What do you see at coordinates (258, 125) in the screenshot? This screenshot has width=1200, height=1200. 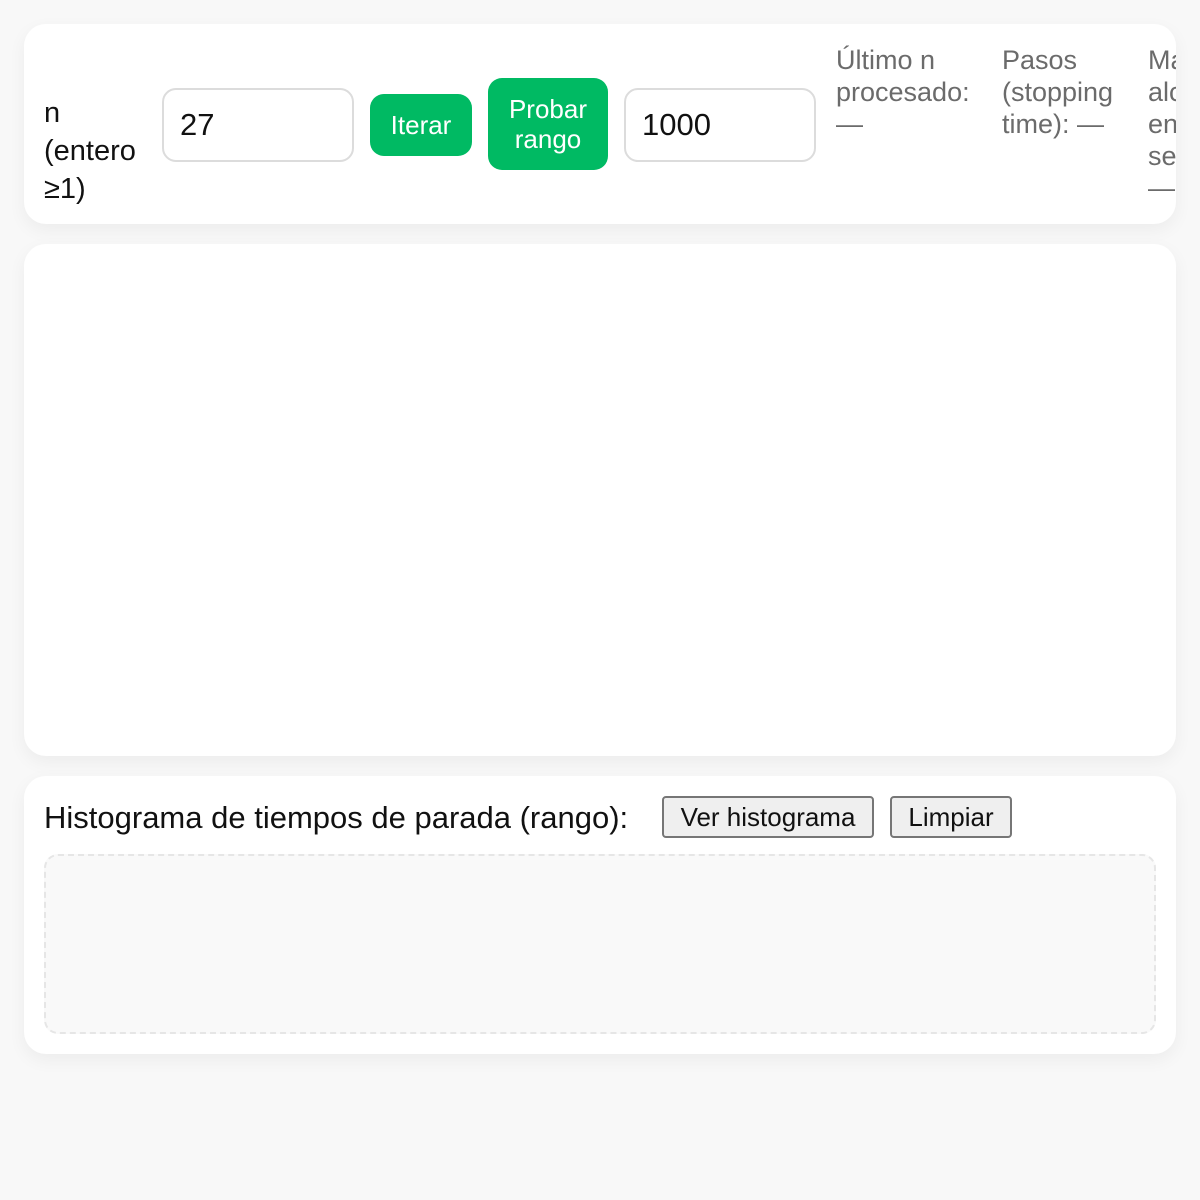 I see `n-input` at bounding box center [258, 125].